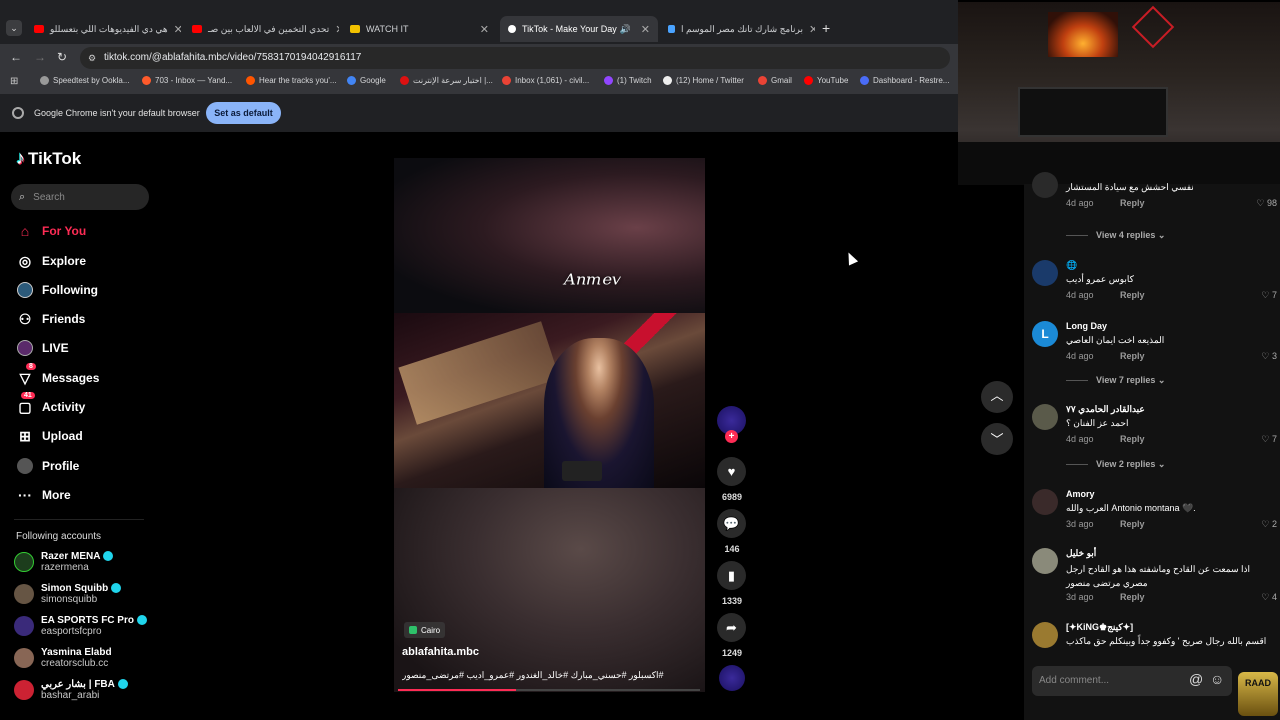 This screenshot has width=1280, height=720. Describe the element at coordinates (1269, 597) in the screenshot. I see `comment-like: ♡ 4` at that location.